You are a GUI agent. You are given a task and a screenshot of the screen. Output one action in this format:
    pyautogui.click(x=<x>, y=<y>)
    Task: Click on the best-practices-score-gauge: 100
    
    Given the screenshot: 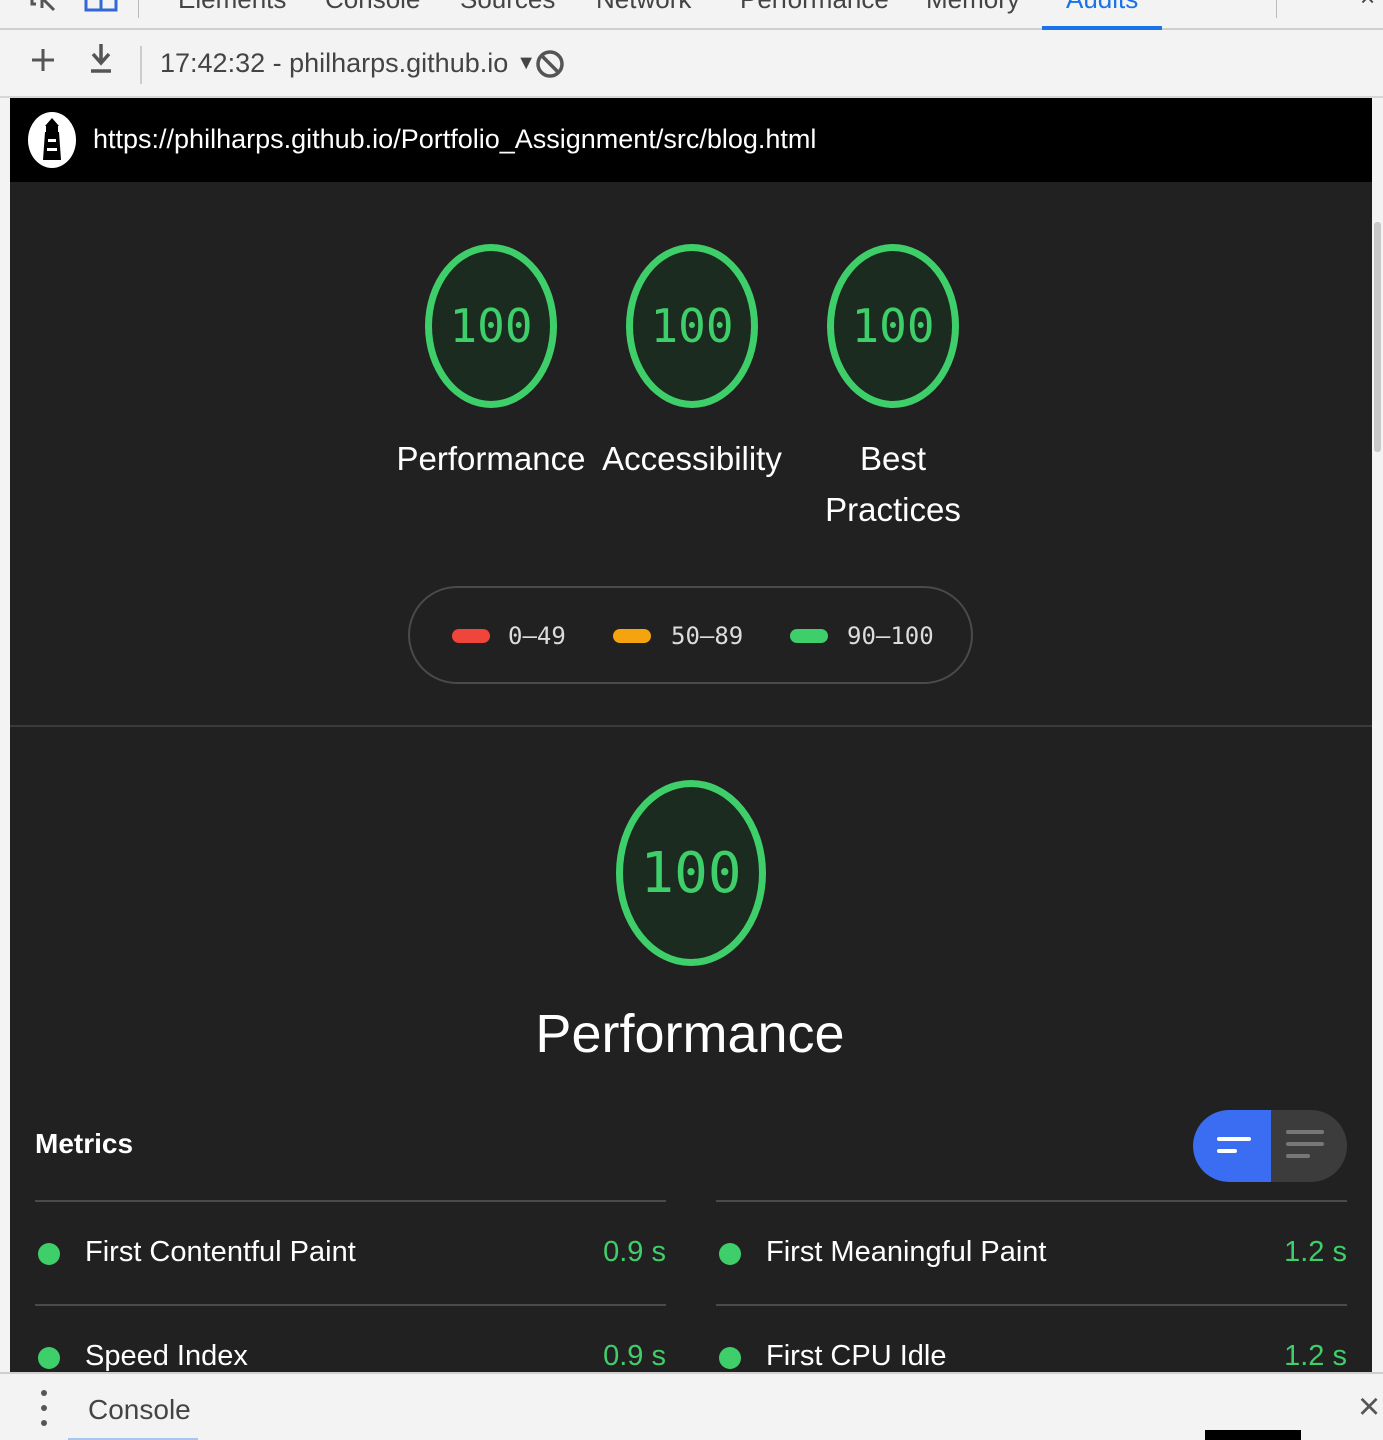 What is the action you would take?
    pyautogui.click(x=893, y=326)
    